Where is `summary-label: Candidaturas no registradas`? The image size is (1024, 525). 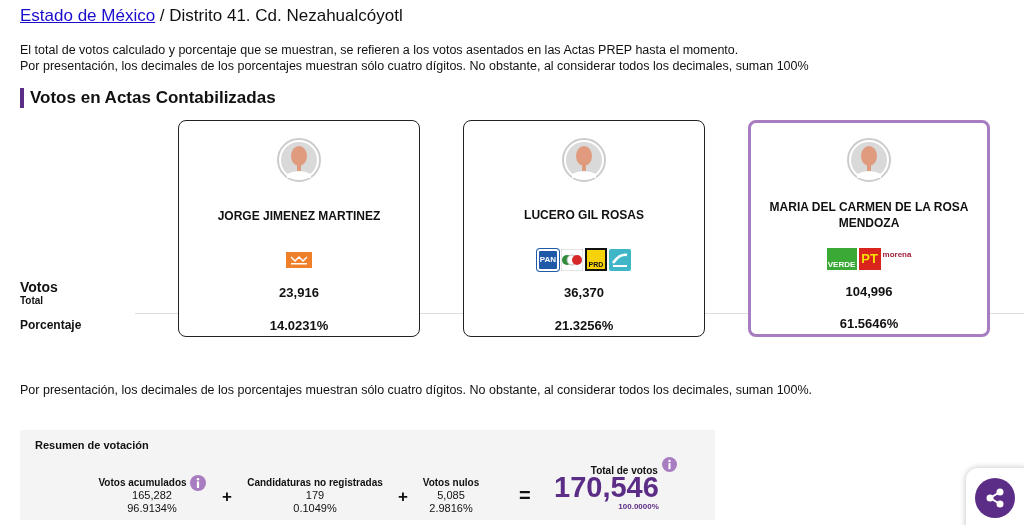 summary-label: Candidaturas no registradas is located at coordinates (315, 482).